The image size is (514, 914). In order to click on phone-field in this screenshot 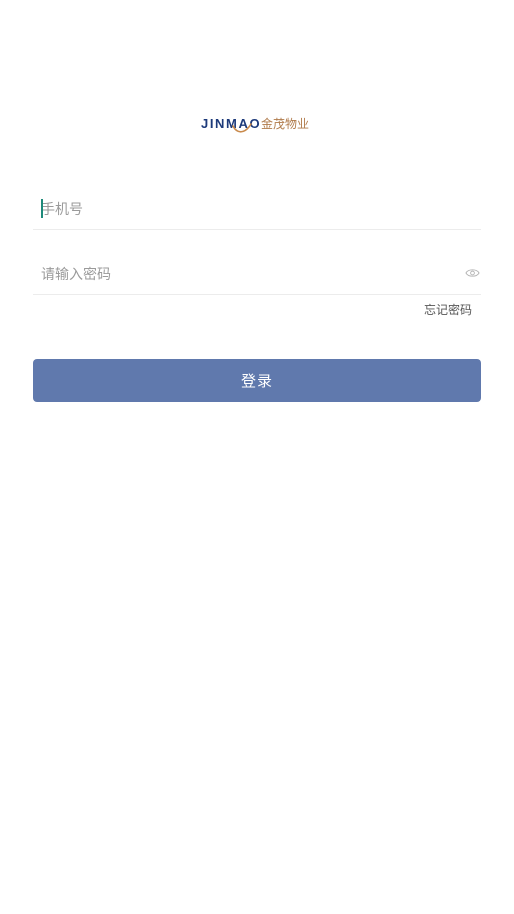, I will do `click(257, 209)`.